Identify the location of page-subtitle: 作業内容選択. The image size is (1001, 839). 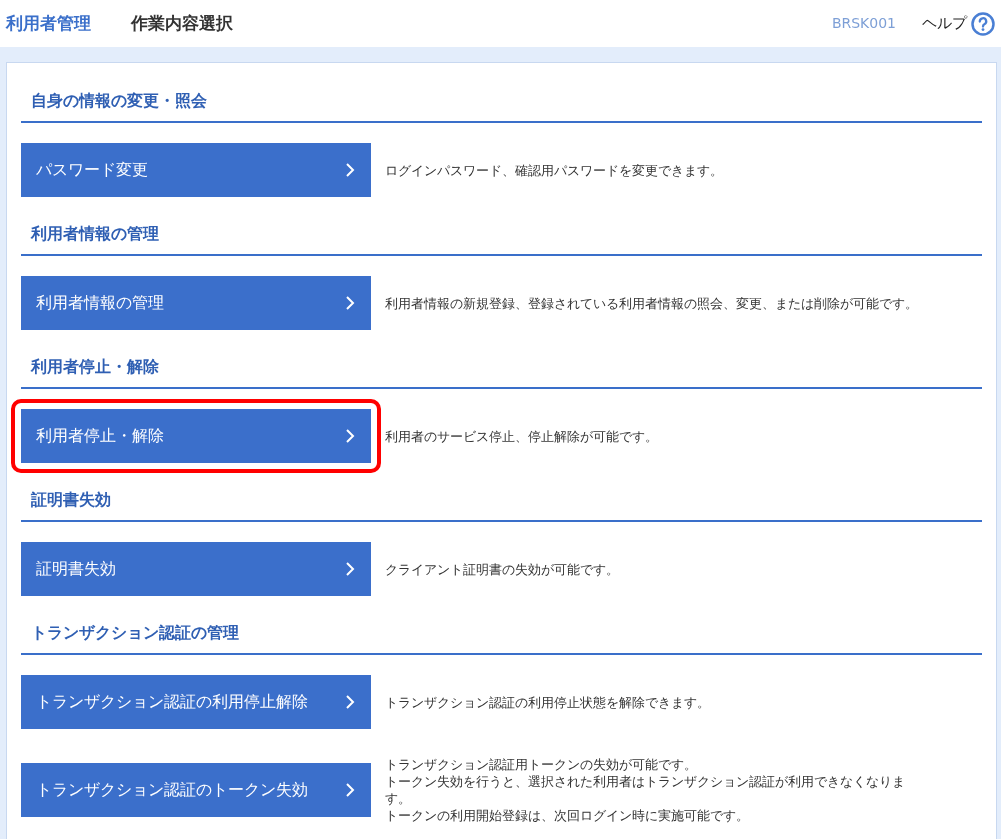
(182, 23).